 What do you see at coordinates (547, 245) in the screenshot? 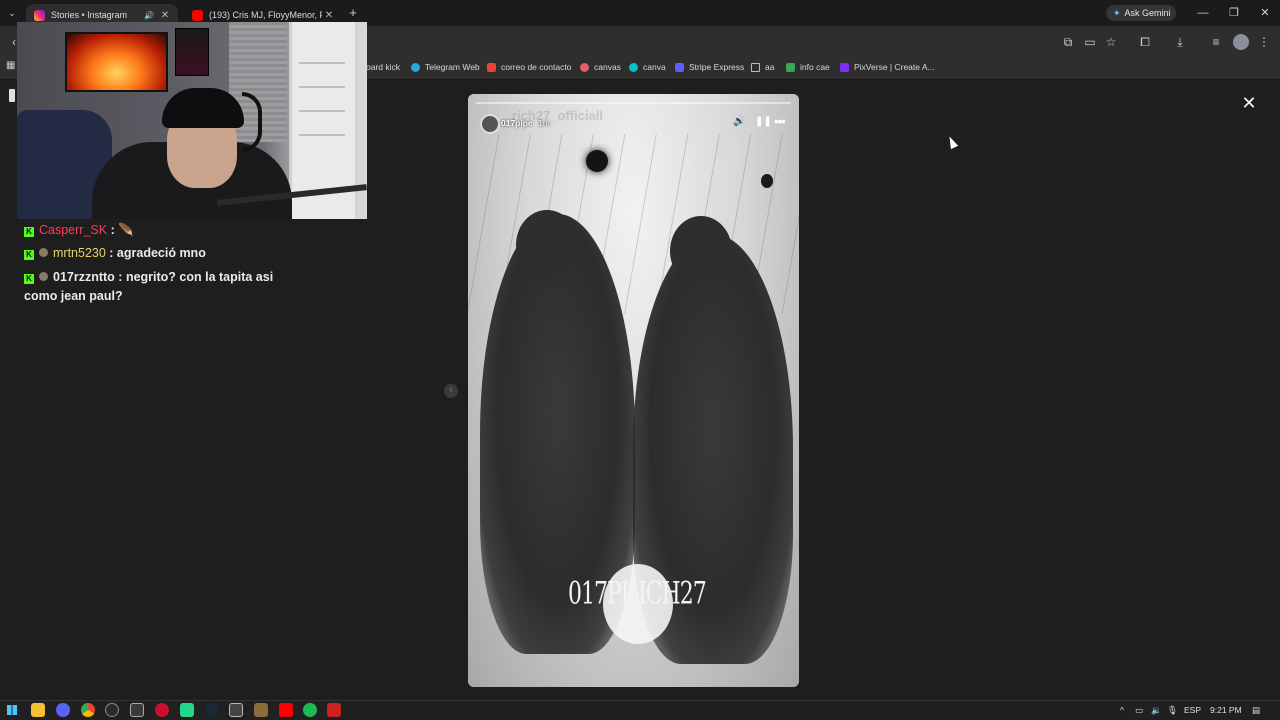
I see `silhouette-left-head` at bounding box center [547, 245].